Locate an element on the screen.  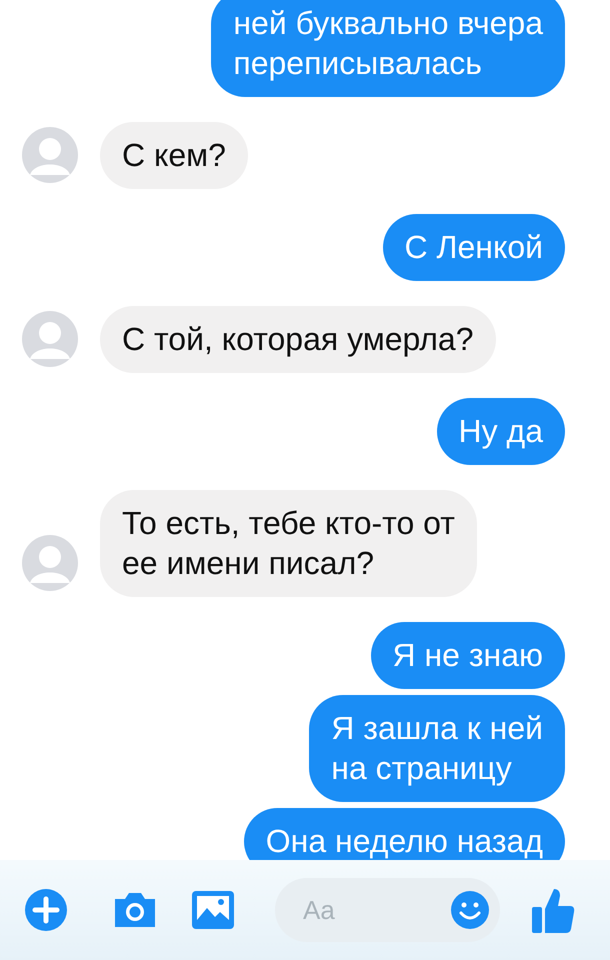
received-message: С кем? is located at coordinates (174, 155).